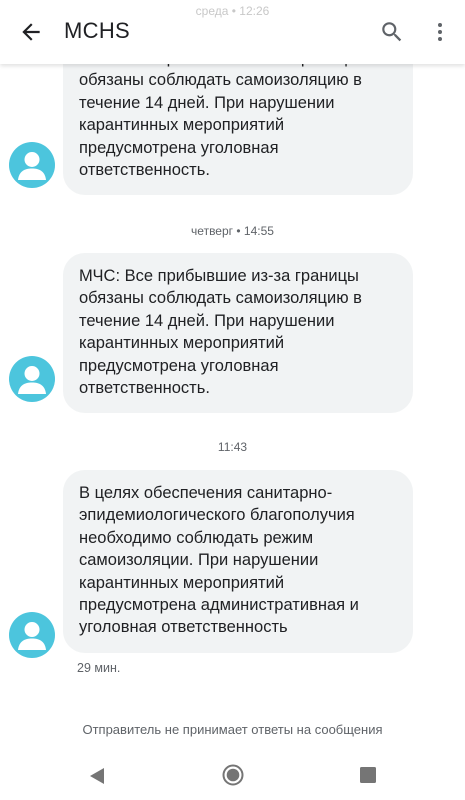 The height and width of the screenshot is (800, 465). I want to click on timestamp-divider: 11:43, so click(232, 447).